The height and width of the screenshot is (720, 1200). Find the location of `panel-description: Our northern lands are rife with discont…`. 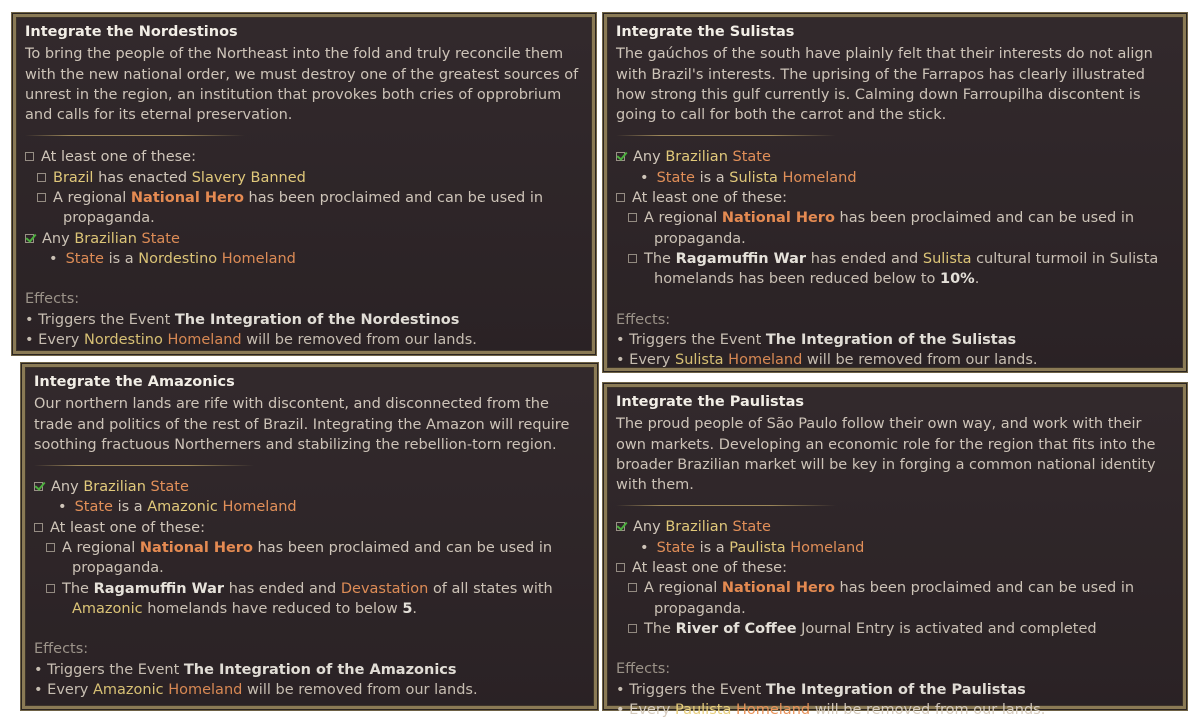

panel-description: Our northern lands are rife with discont… is located at coordinates (302, 424).